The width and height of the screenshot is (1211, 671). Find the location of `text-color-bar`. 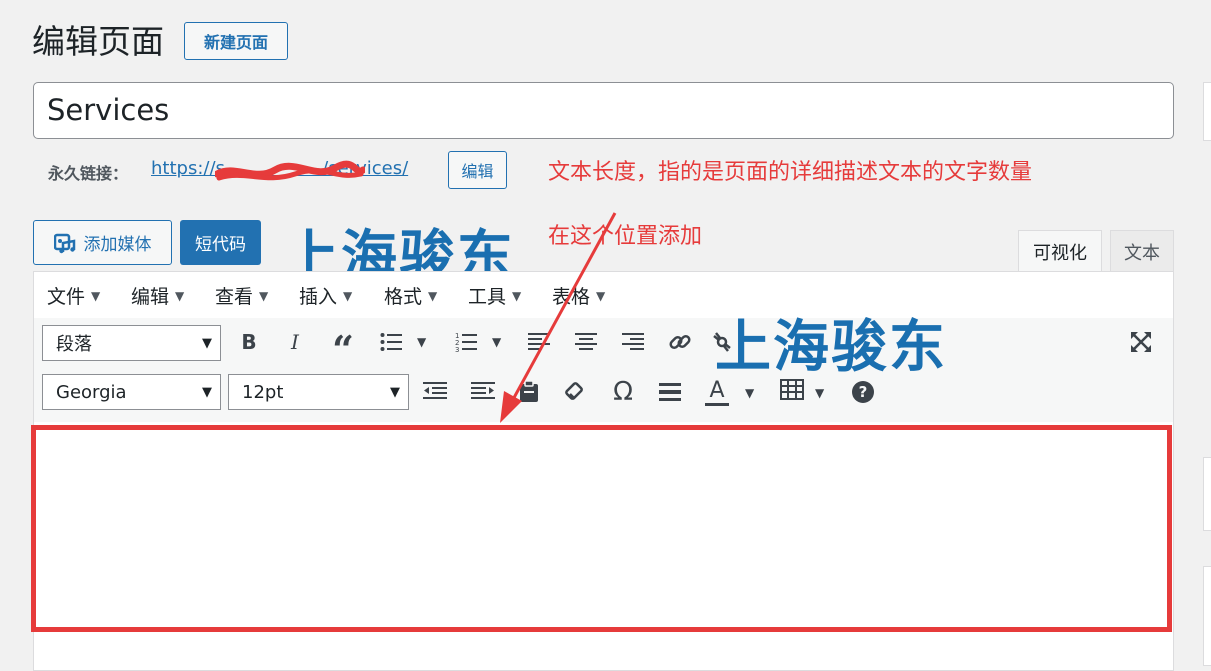

text-color-bar is located at coordinates (717, 404).